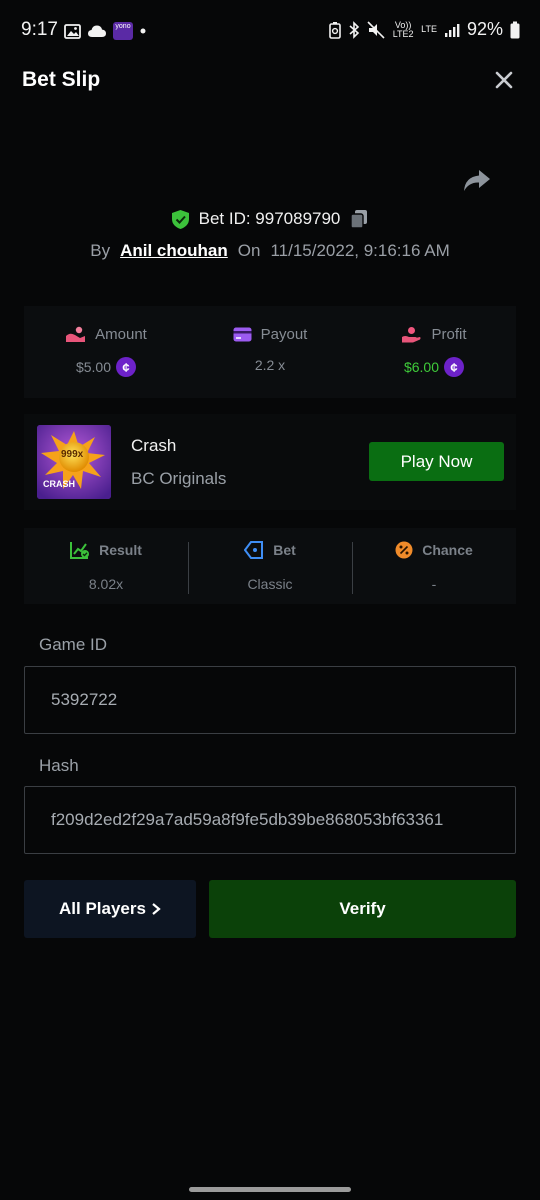 This screenshot has width=540, height=1200. I want to click on detail-chance: Chance -, so click(434, 566).